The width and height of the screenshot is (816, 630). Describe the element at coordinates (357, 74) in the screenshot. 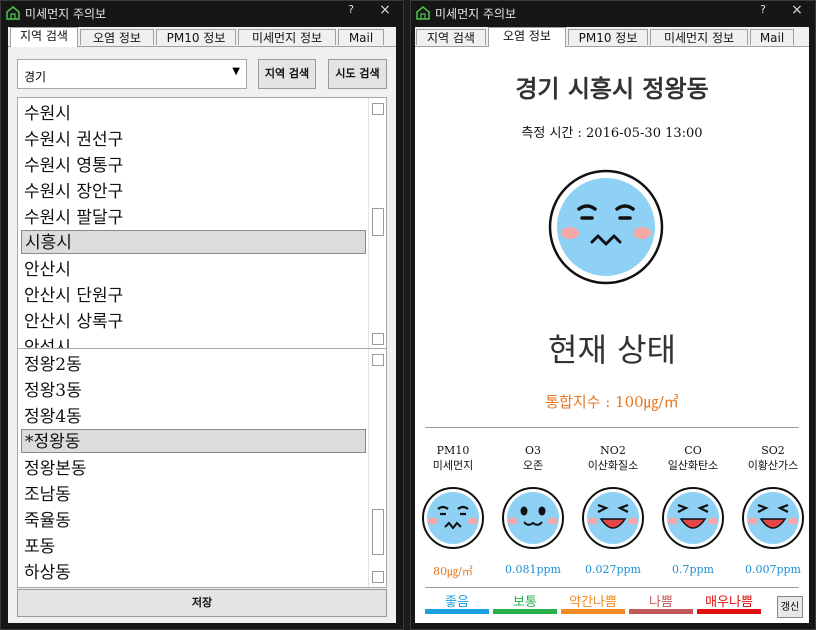

I see `city-search-button: 시도 검색` at that location.